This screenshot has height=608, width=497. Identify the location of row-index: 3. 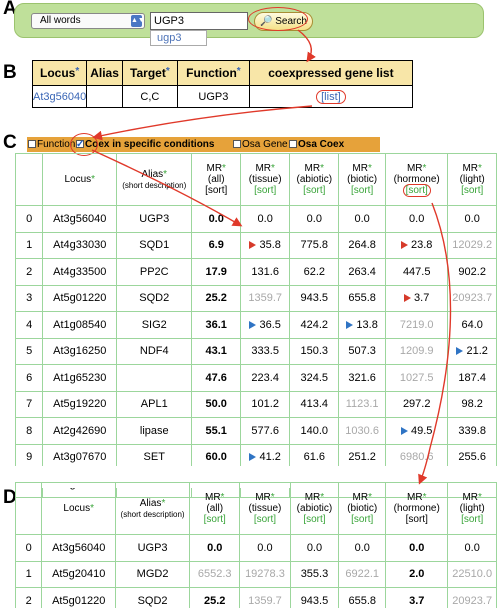
(29, 298).